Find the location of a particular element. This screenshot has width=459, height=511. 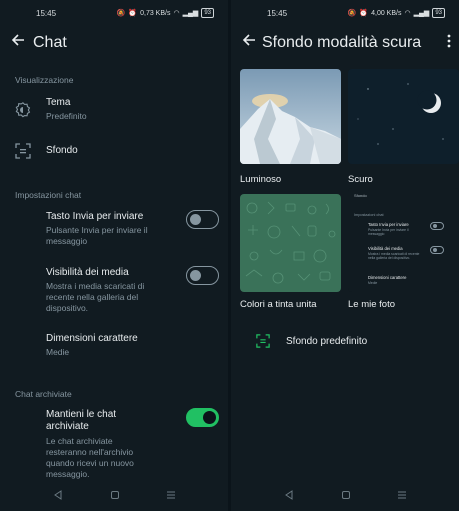

theme-icon is located at coordinates (23, 110).